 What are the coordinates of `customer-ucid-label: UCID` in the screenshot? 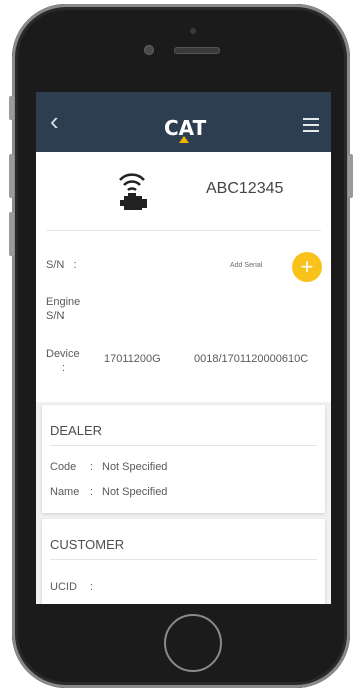 It's located at (63, 587).